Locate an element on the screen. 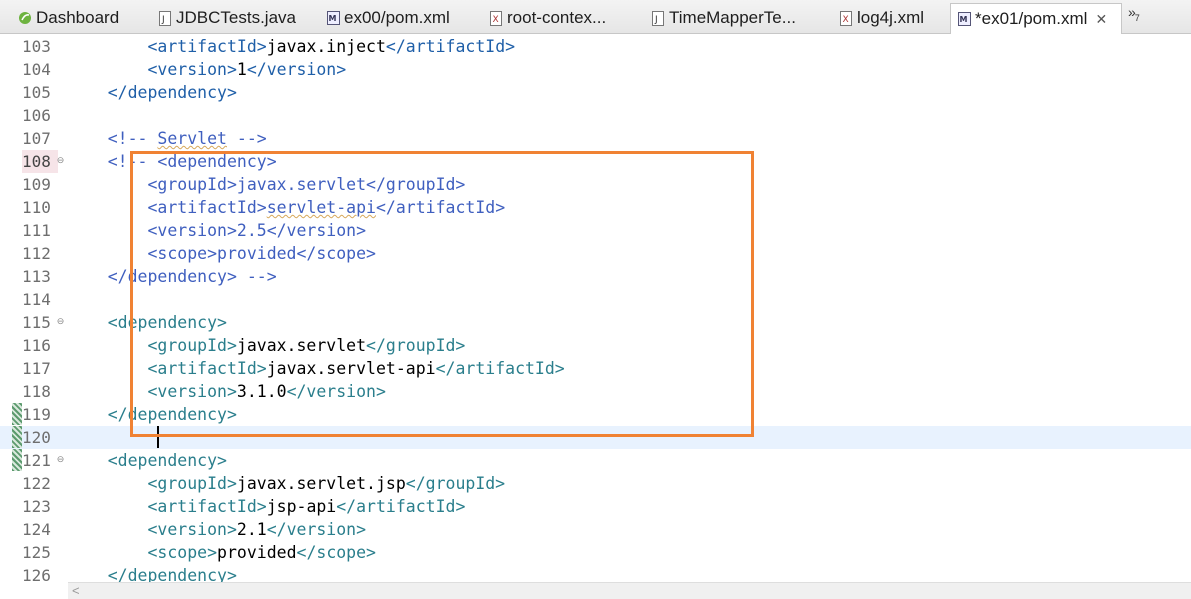 The height and width of the screenshot is (599, 1191). tab-2: Mex00/pom.xml is located at coordinates (395, 18).